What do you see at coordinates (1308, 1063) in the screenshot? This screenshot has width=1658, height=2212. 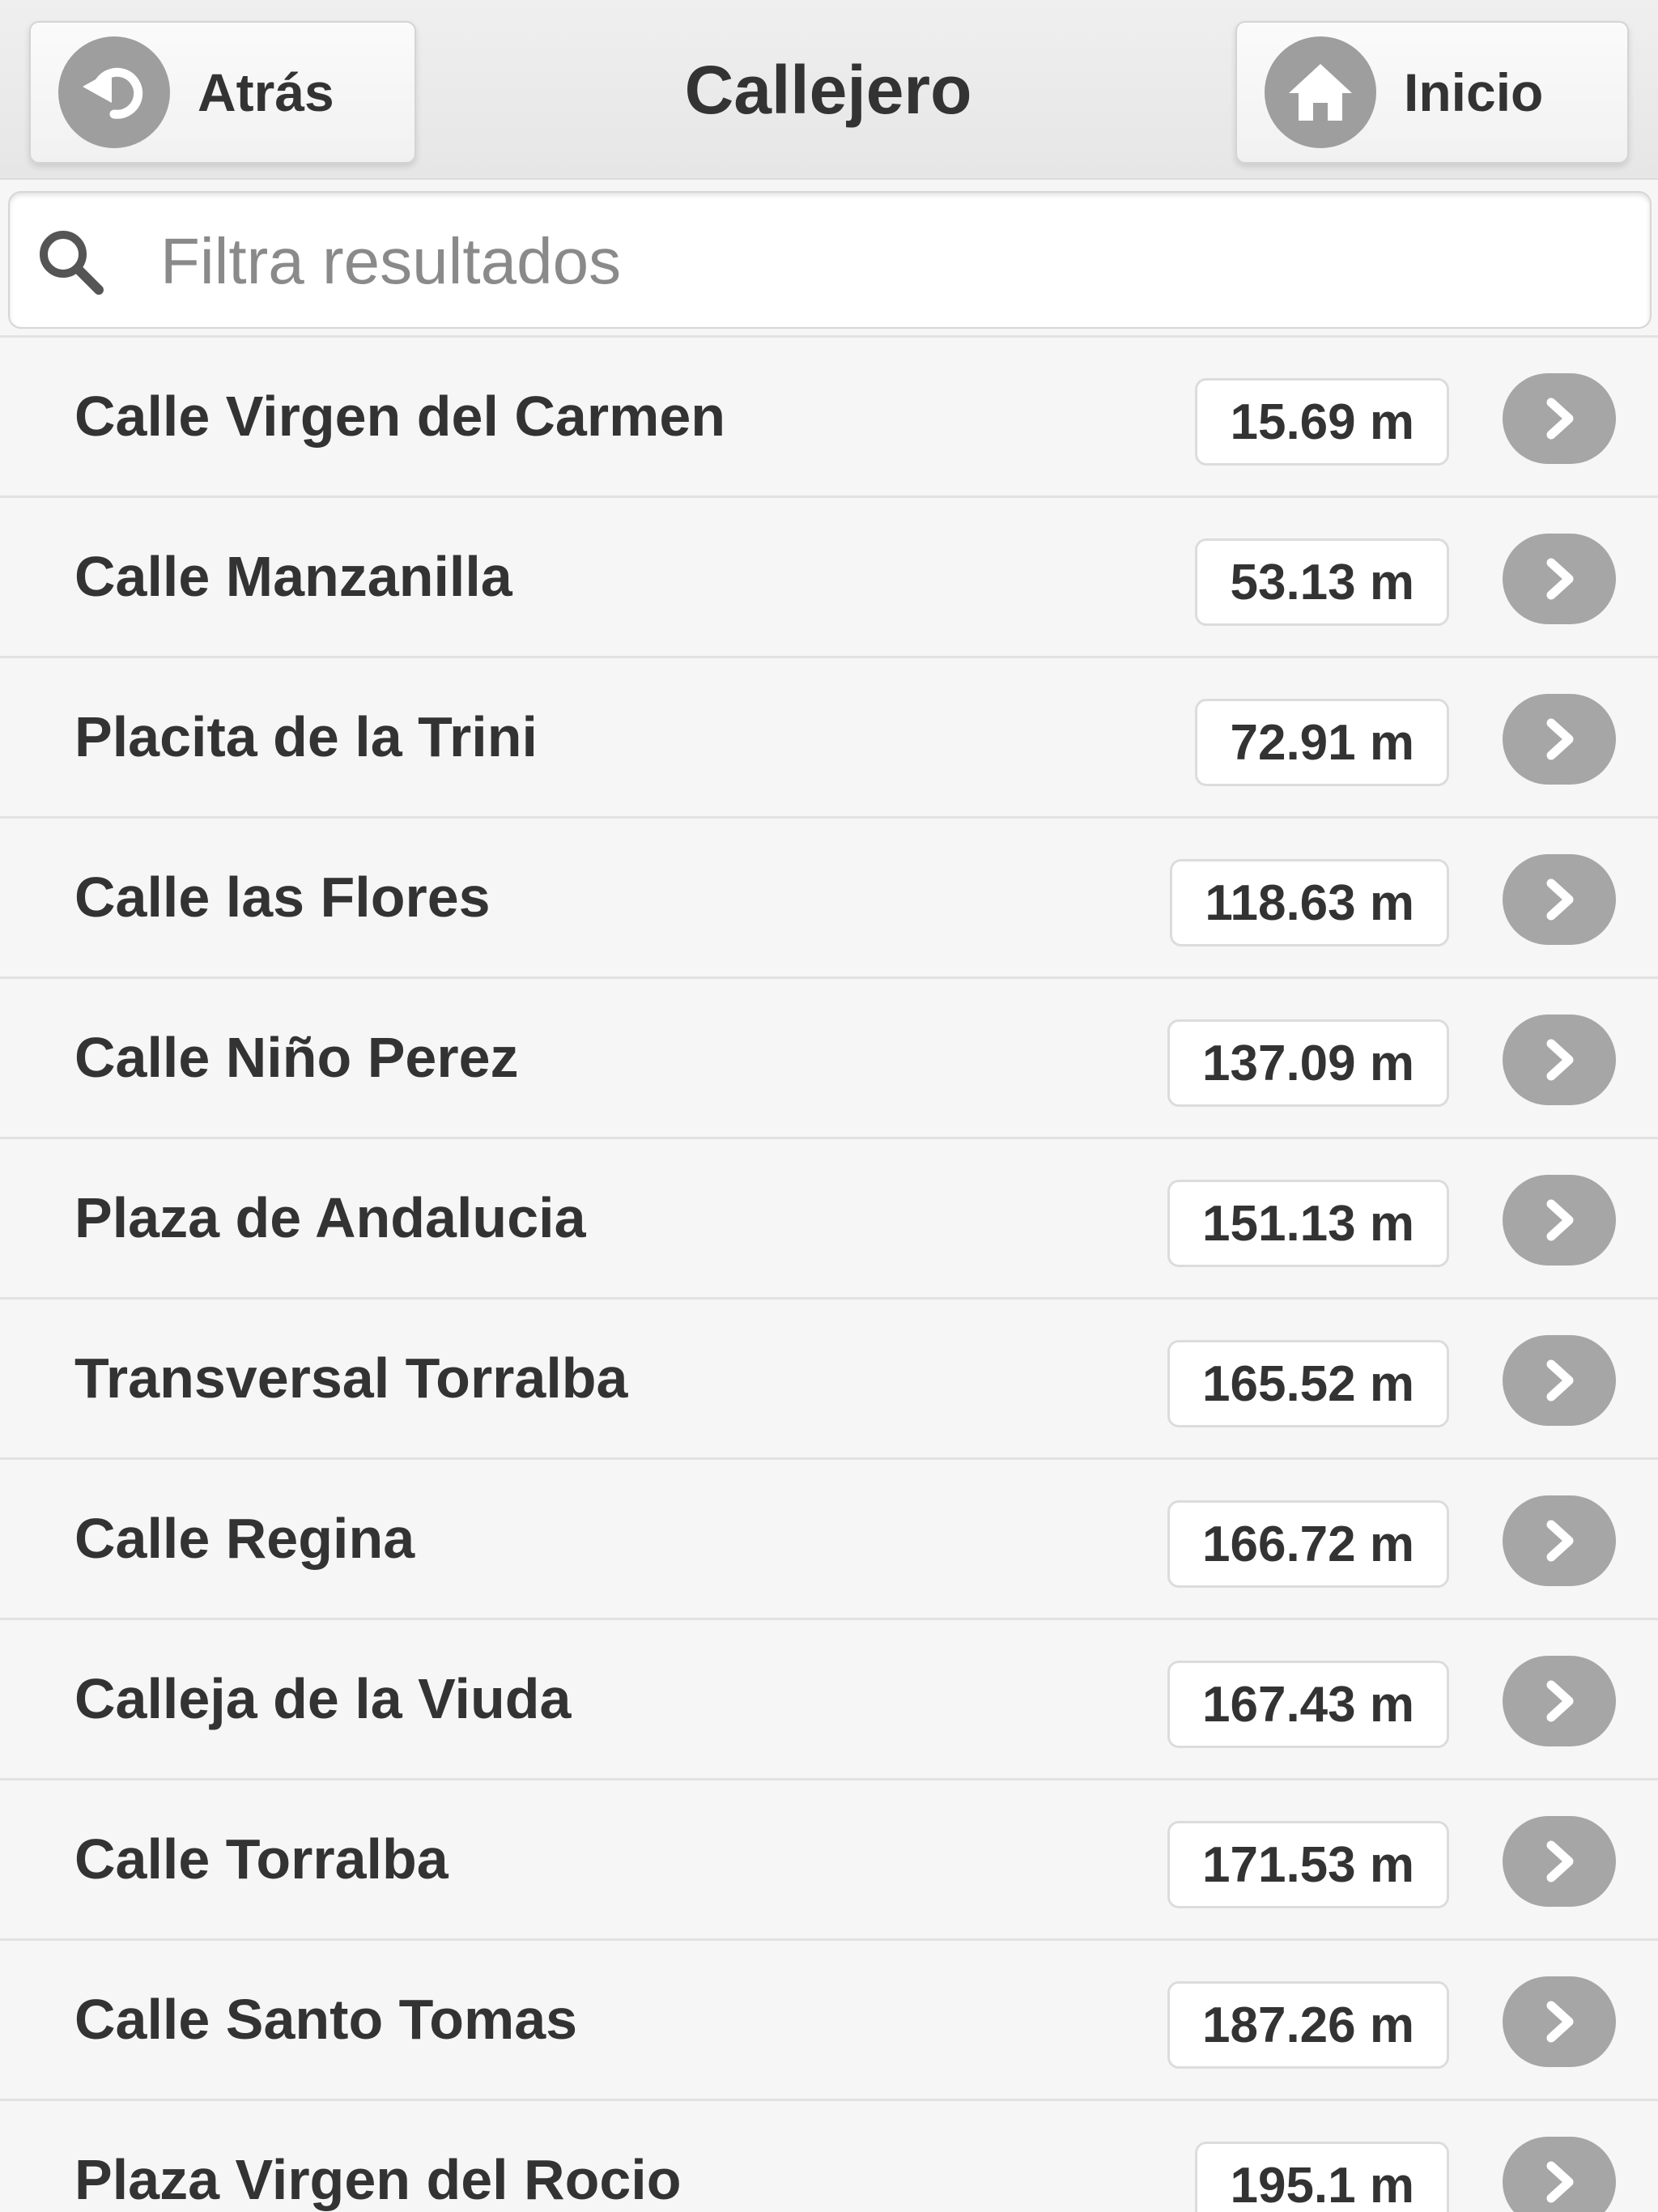 I see `distance-badge: 137.09 m` at bounding box center [1308, 1063].